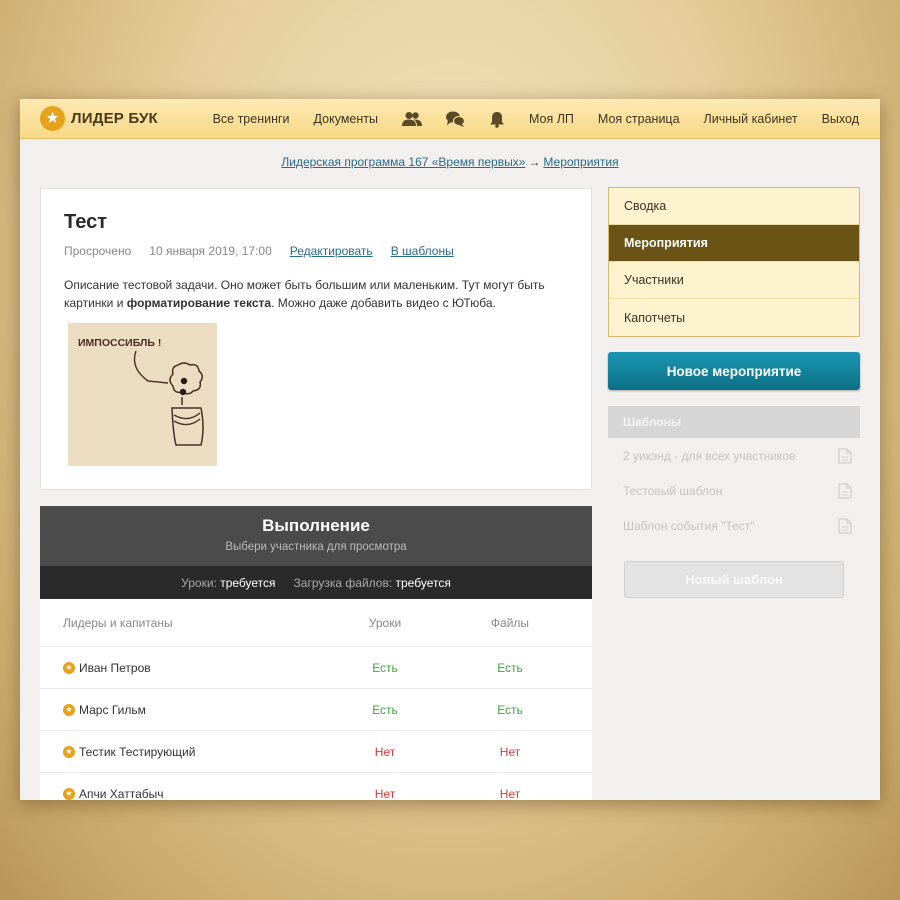 The width and height of the screenshot is (900, 900). I want to click on task-image: ИМПОССИБЛЬ !, so click(142, 394).